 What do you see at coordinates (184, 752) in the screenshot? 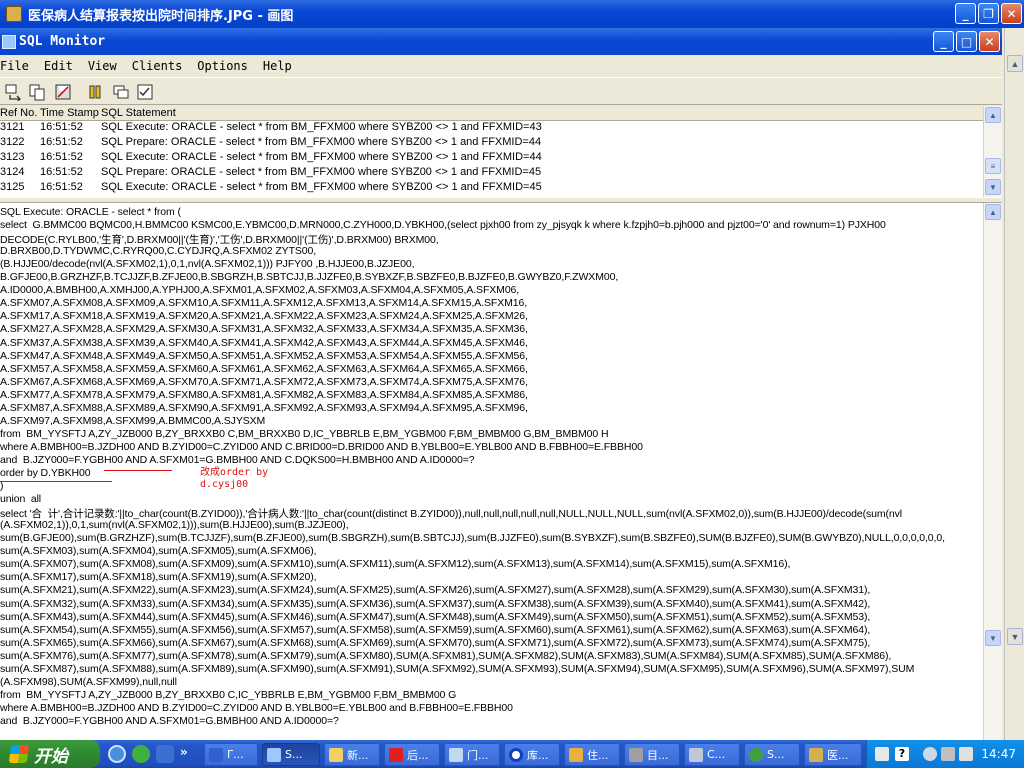
I see `quicklaunch-more-icon: »` at bounding box center [184, 752].